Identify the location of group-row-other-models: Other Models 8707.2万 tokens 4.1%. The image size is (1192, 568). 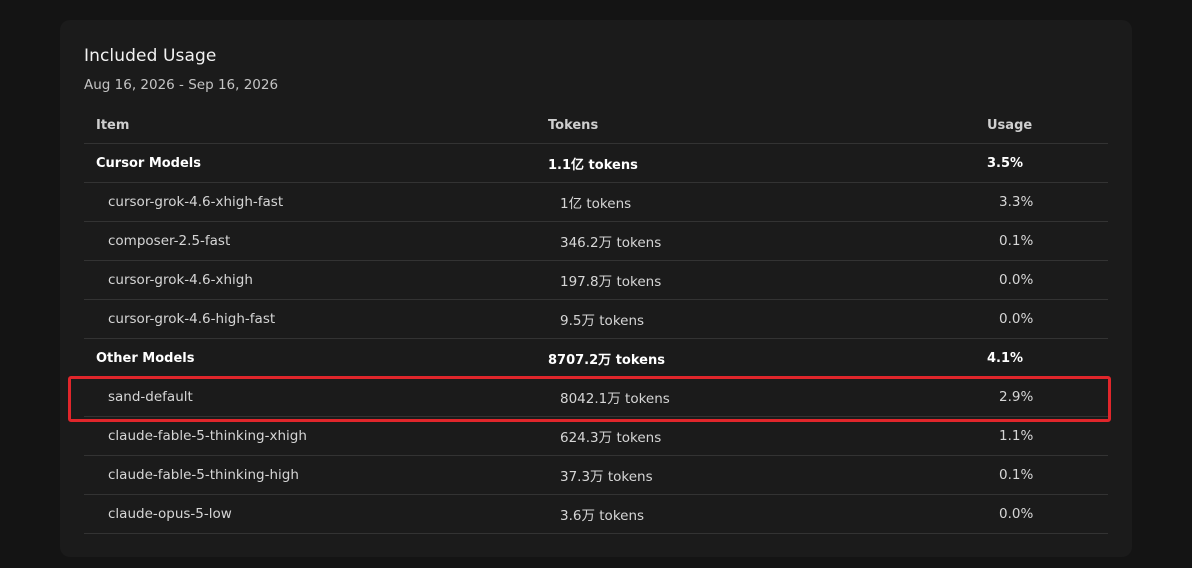
(596, 358).